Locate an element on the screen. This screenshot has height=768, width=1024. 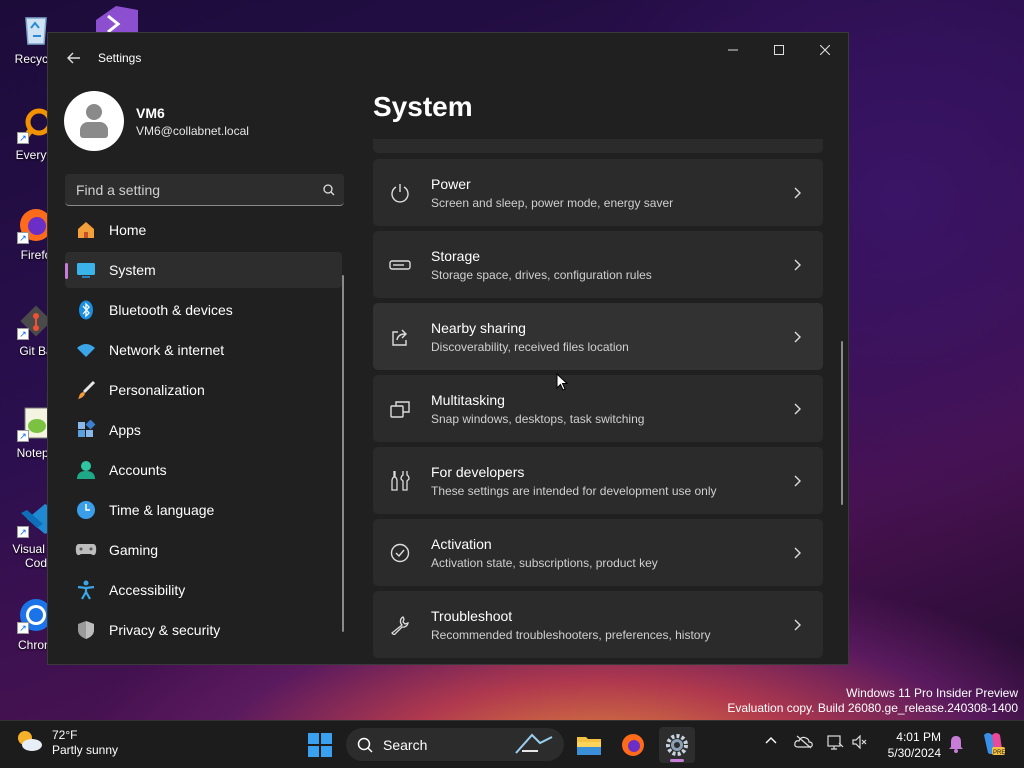
nav-item-gaming: Gaming is located at coordinates (203, 550).